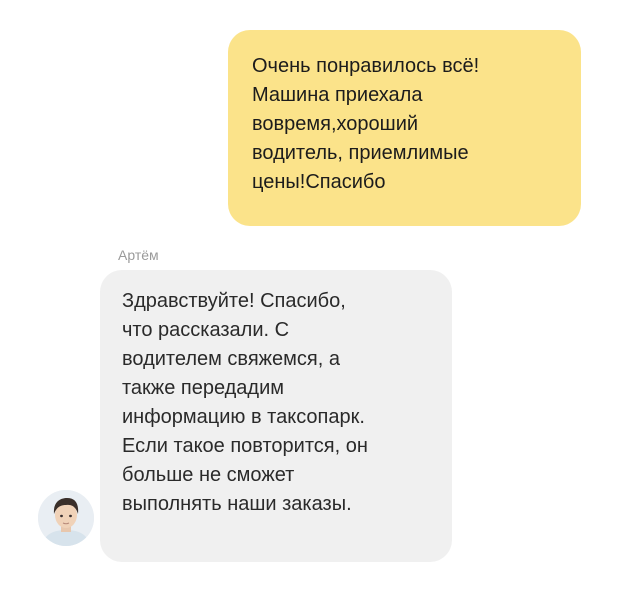  I want to click on person-avatar-icon, so click(66, 518).